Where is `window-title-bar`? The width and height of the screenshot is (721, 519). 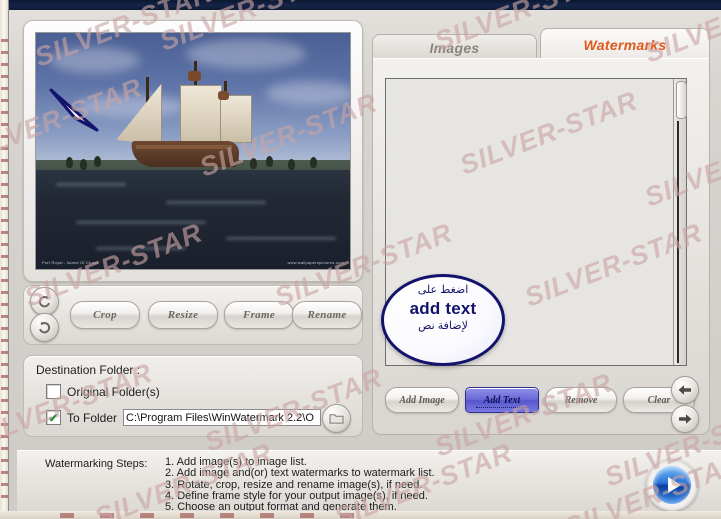 window-title-bar is located at coordinates (365, 5).